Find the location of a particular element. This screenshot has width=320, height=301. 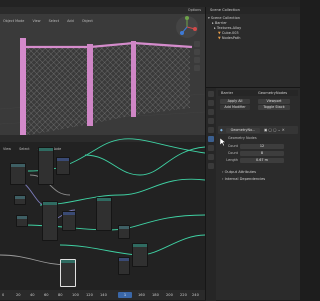

node-join-geometry is located at coordinates (140, 255).